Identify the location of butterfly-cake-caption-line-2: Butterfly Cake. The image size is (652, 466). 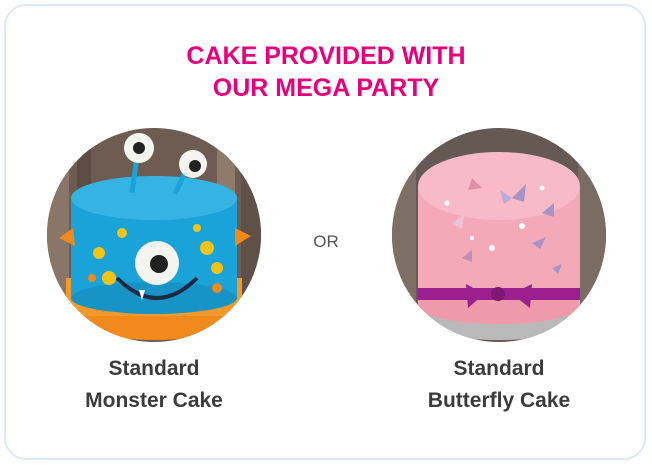
(499, 400).